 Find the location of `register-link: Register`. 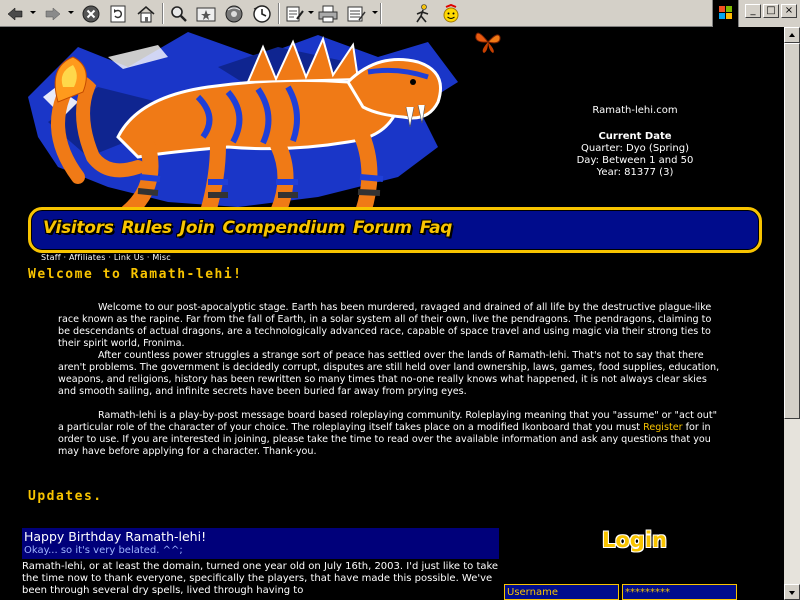

register-link: Register is located at coordinates (663, 427).